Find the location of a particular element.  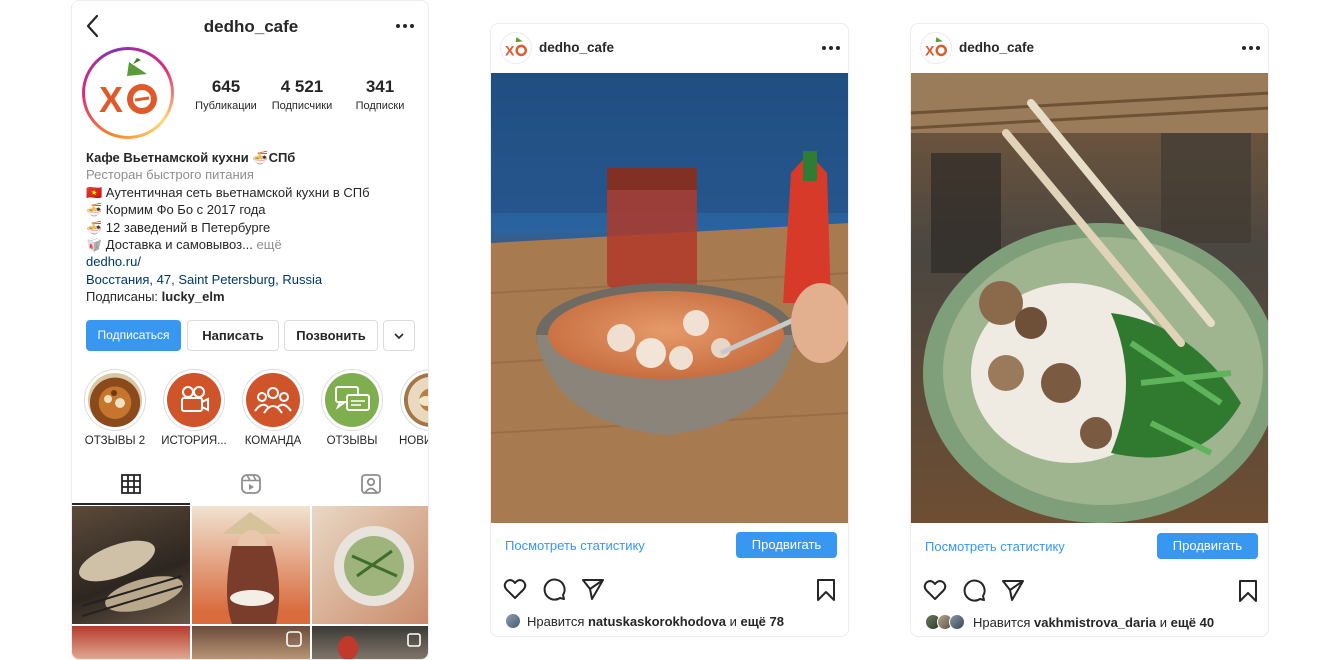

stat-following: 341 Подписки is located at coordinates (380, 94).